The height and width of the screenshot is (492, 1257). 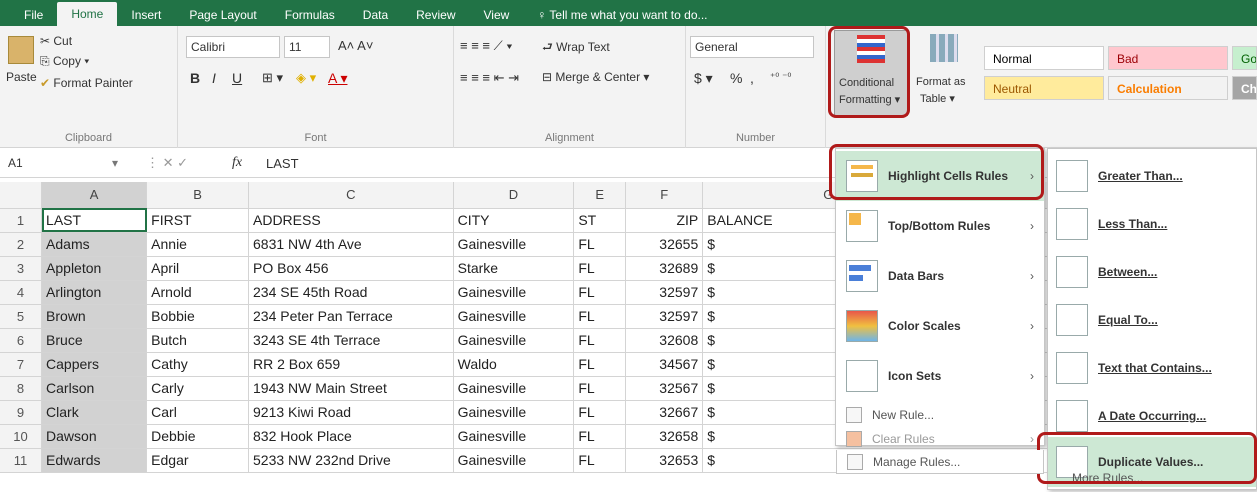 I want to click on tab-view: View, so click(x=497, y=15).